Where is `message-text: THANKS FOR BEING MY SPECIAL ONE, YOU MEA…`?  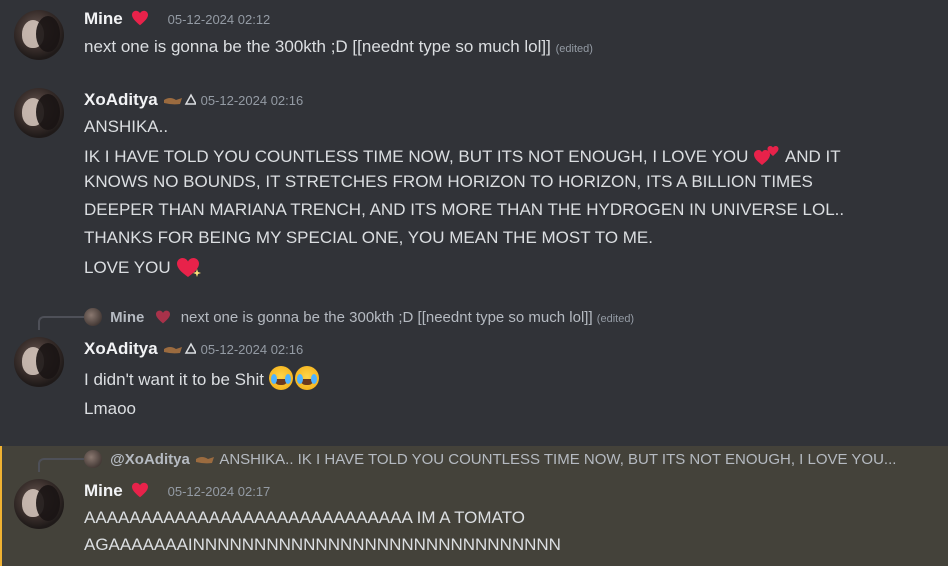
message-text: THANKS FOR BEING MY SPECIAL ONE, YOU MEA… is located at coordinates (368, 237).